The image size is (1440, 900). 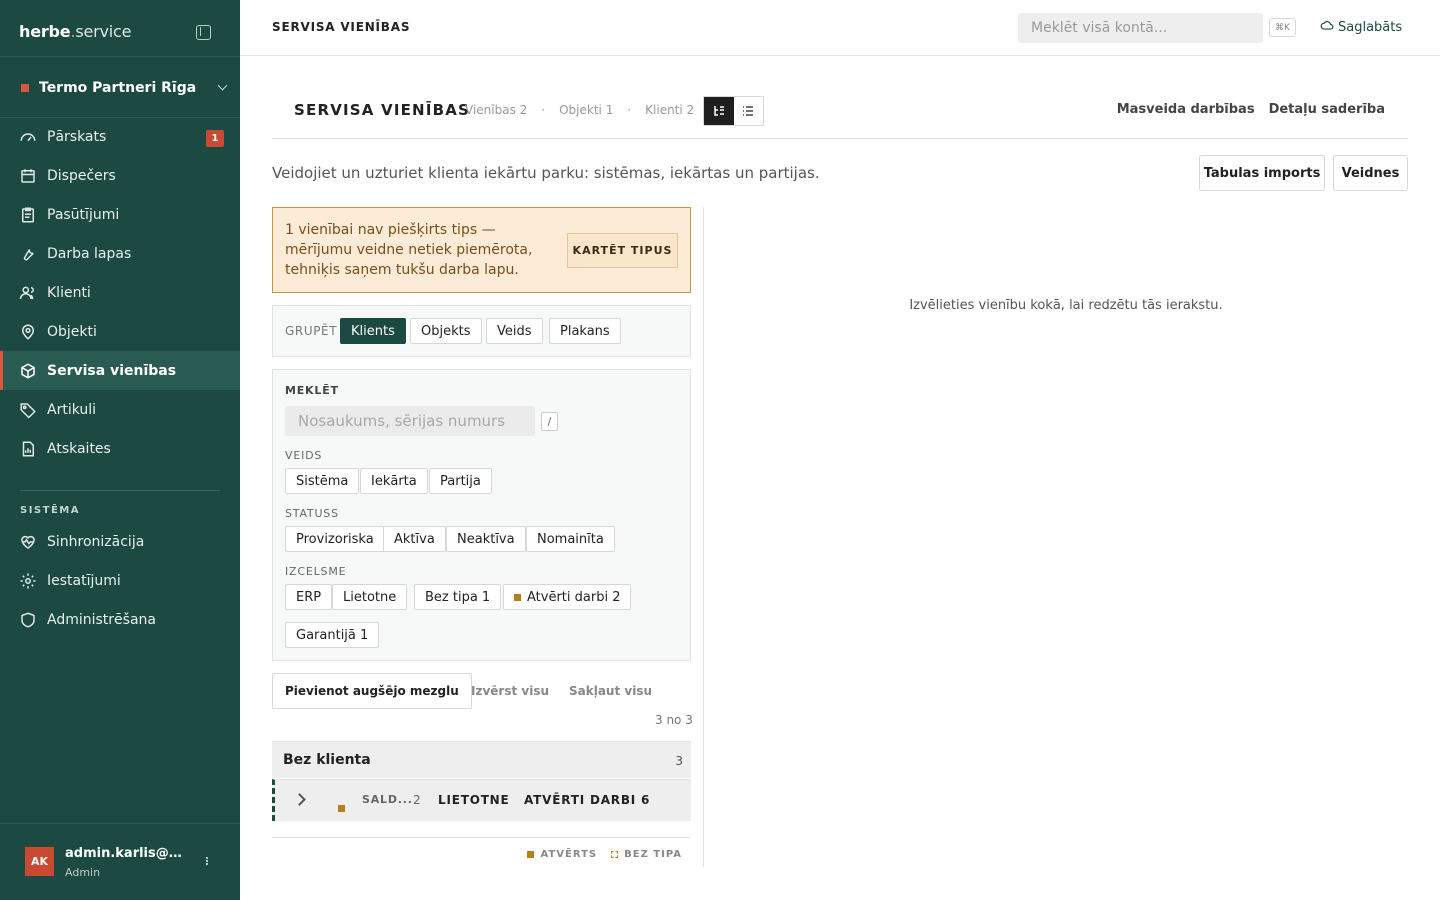 What do you see at coordinates (120, 861) in the screenshot?
I see `user-profile: AK admin.karlis@herbe.lv Admin` at bounding box center [120, 861].